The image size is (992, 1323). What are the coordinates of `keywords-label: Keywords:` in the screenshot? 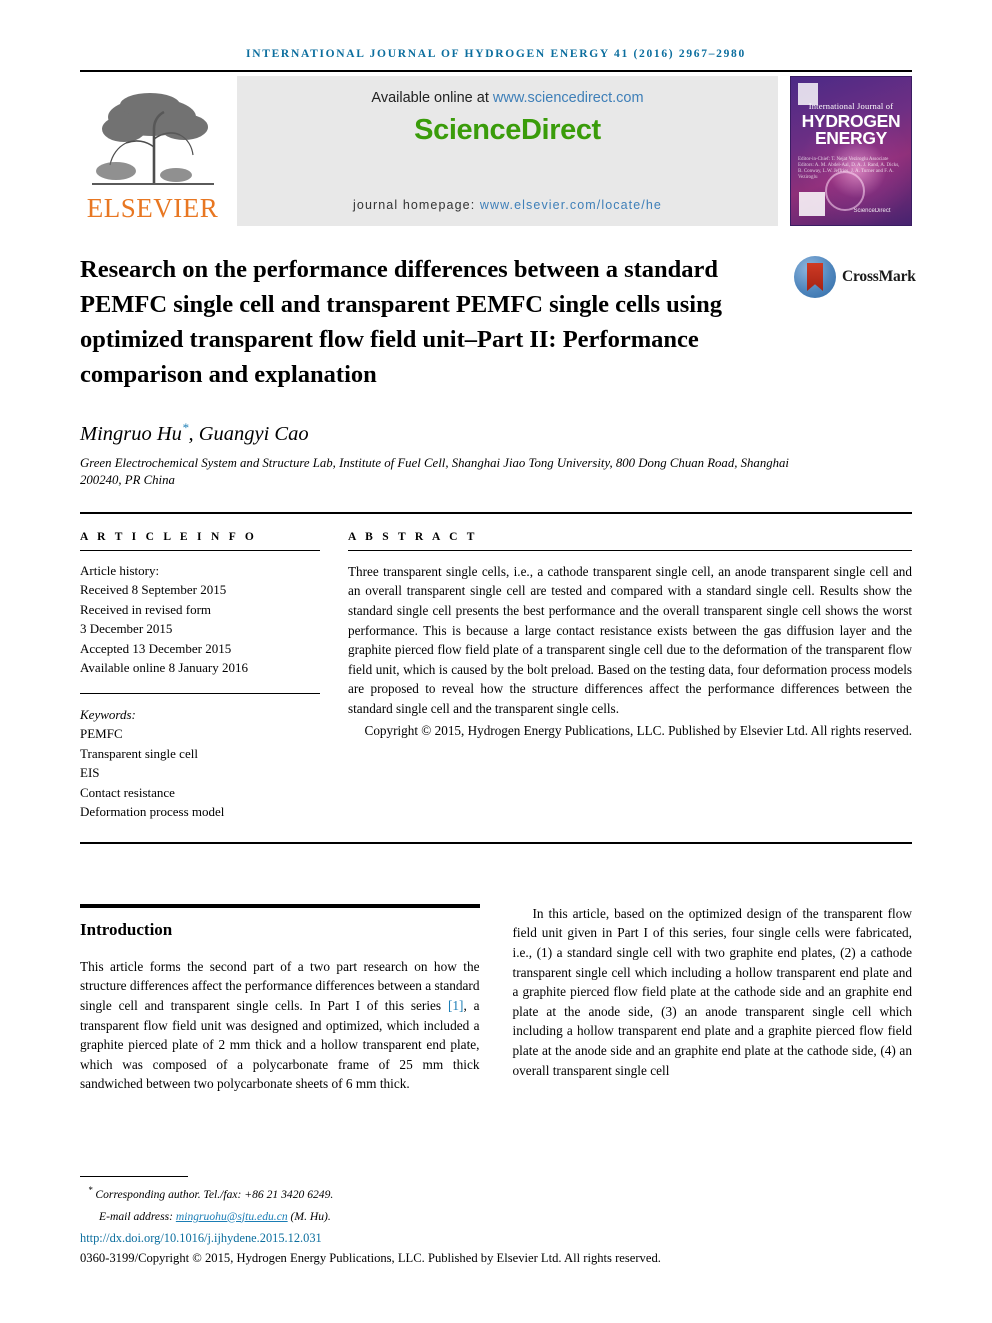 It's located at (108, 714).